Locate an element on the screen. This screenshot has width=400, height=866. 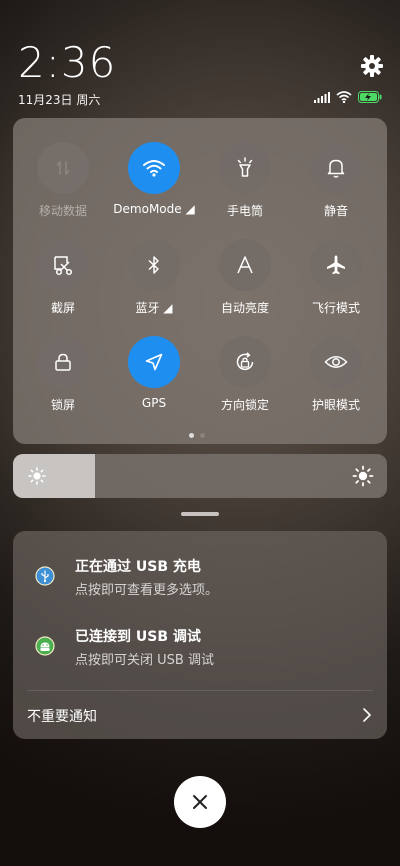
rotation-lock-icon is located at coordinates (245, 361).